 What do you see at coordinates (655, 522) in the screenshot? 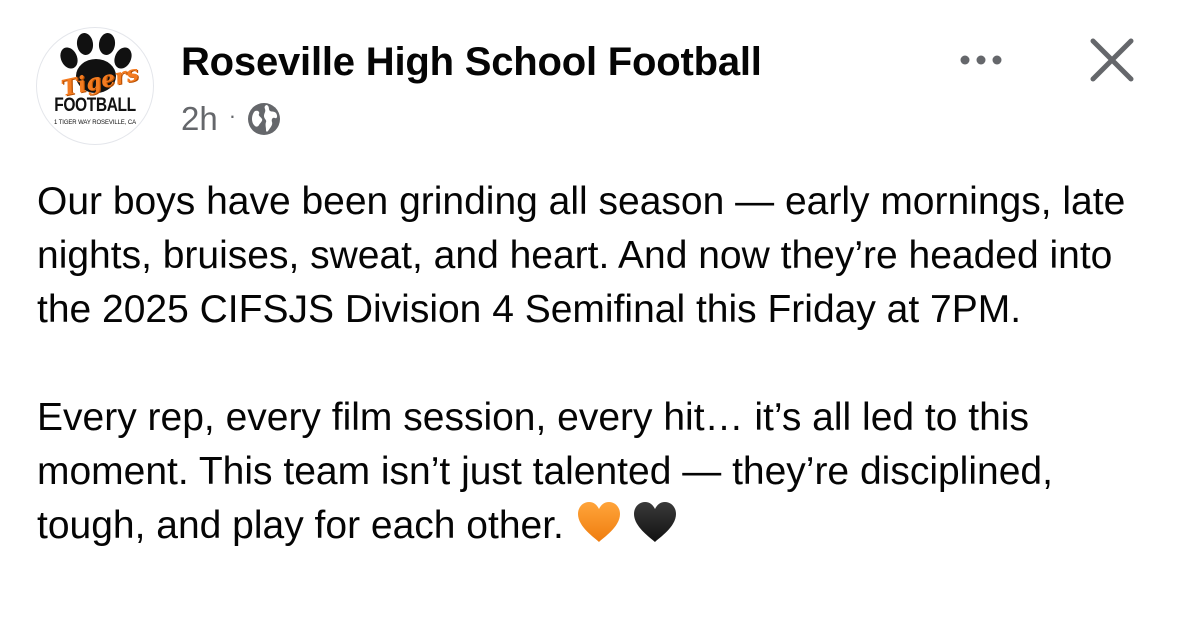
I see `black-heart-icon` at bounding box center [655, 522].